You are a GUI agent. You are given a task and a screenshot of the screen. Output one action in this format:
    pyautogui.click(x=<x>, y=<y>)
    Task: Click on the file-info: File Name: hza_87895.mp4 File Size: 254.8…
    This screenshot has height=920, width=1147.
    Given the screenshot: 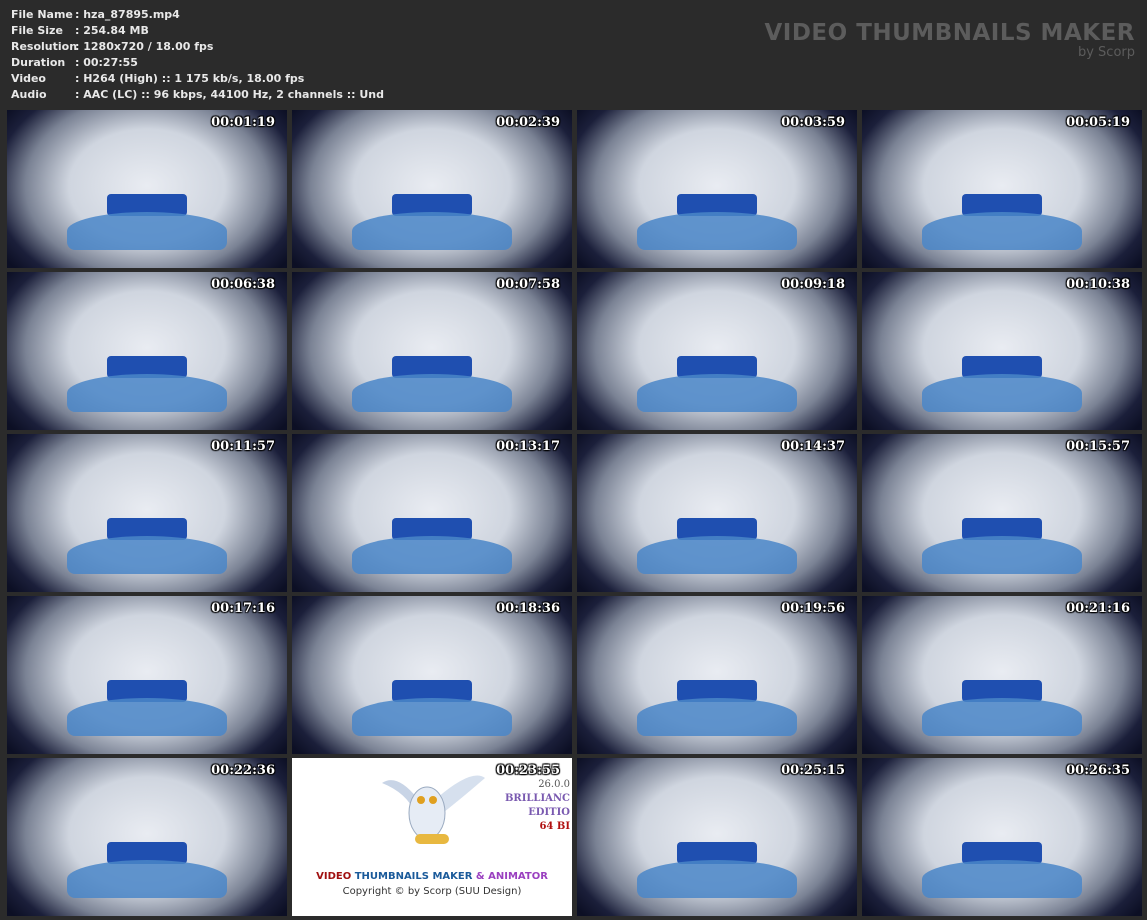 What is the action you would take?
    pyautogui.click(x=197, y=55)
    